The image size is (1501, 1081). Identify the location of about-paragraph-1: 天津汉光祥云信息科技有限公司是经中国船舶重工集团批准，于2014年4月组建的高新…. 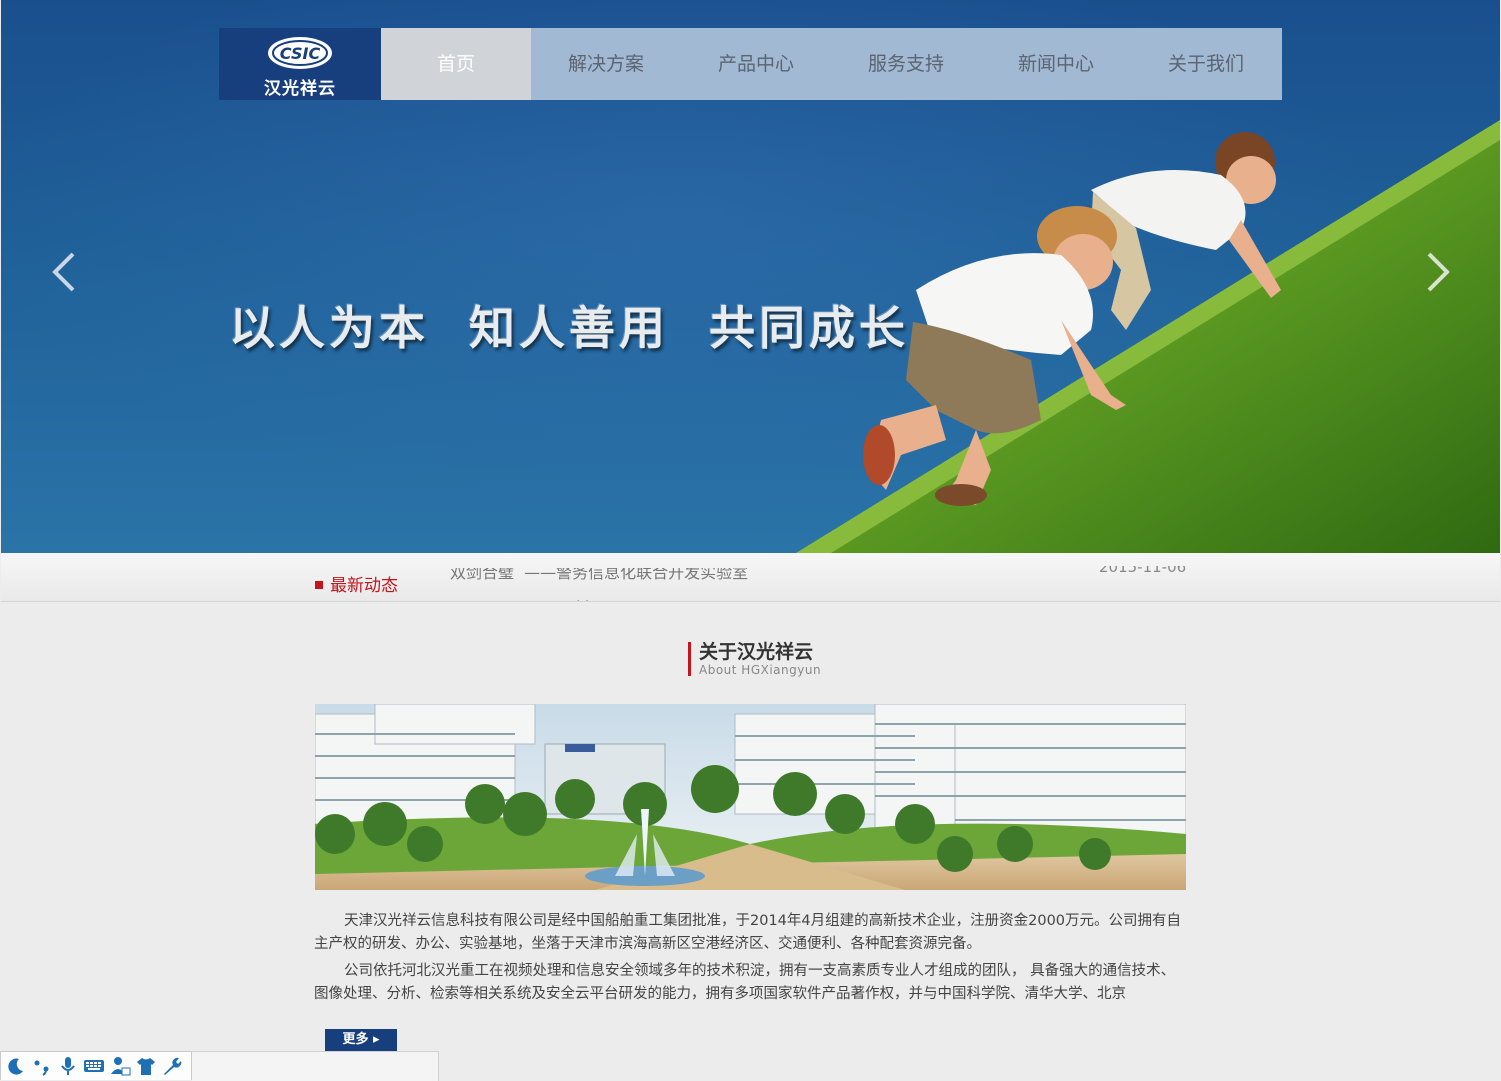
(748, 932).